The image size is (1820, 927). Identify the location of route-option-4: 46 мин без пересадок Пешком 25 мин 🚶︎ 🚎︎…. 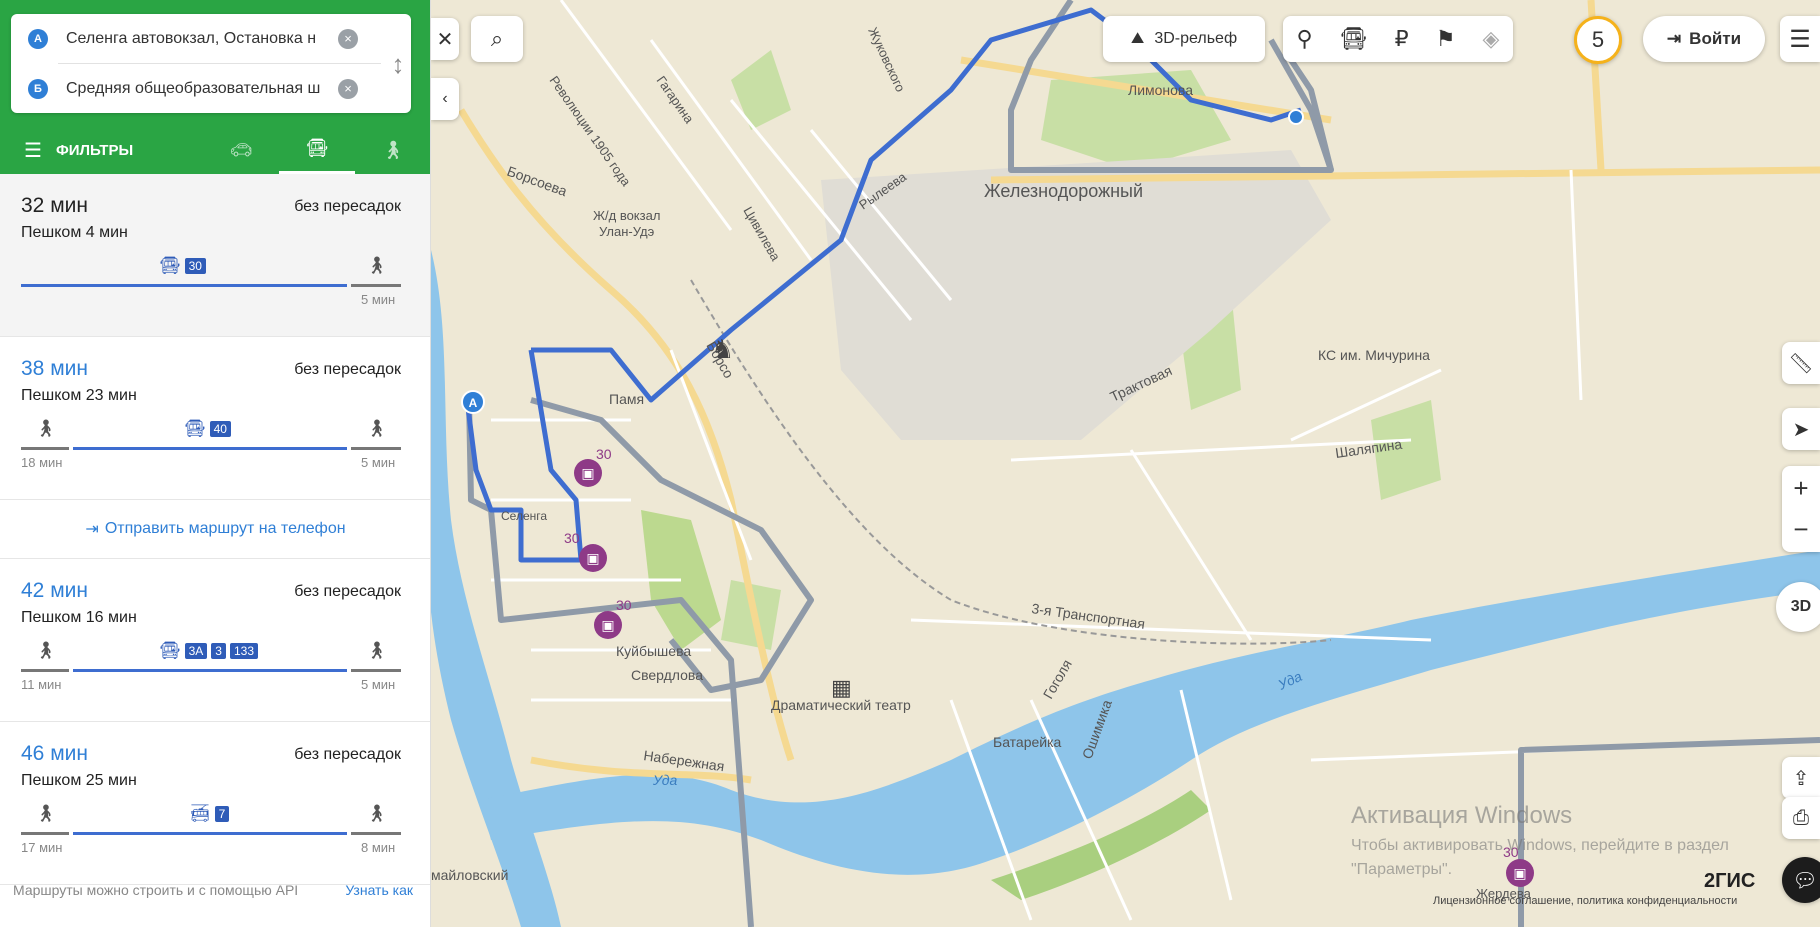
(215, 803).